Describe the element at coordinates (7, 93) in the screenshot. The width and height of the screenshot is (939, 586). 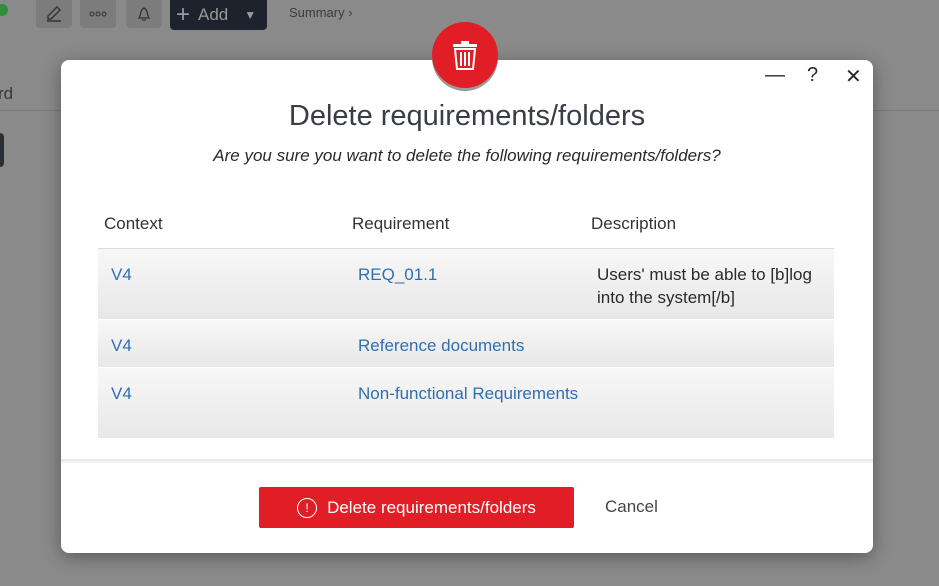
I see `background-label: rd` at that location.